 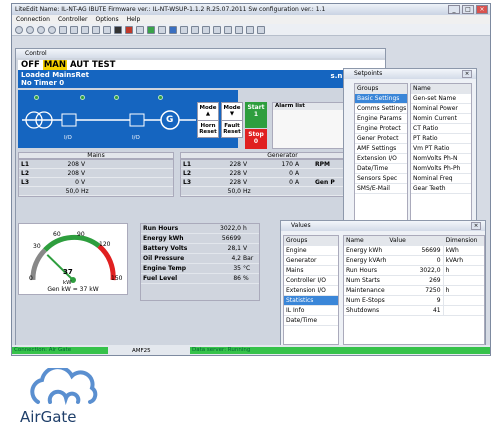 What do you see at coordinates (129, 29) in the screenshot?
I see `alarm-icon` at bounding box center [129, 29].